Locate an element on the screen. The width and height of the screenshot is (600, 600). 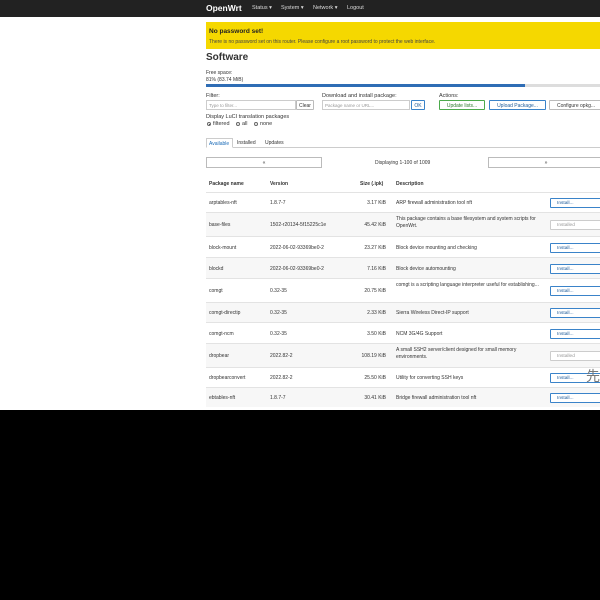
tab-available: Available is located at coordinates (219, 143).